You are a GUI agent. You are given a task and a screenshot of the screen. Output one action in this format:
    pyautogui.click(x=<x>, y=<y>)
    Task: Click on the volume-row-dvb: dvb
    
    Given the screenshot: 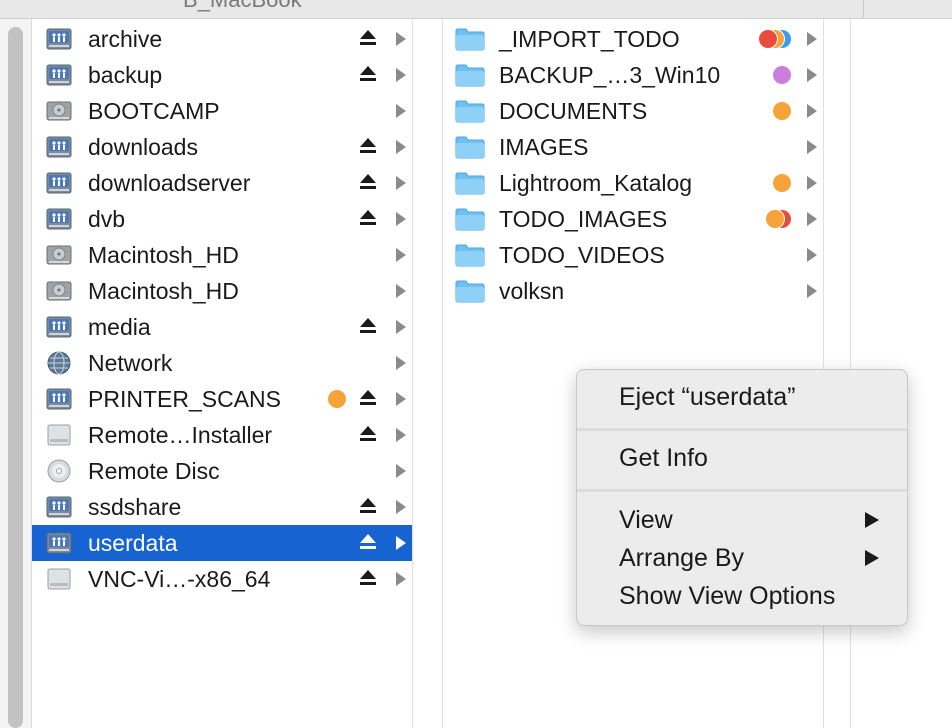 What is the action you would take?
    pyautogui.click(x=222, y=219)
    